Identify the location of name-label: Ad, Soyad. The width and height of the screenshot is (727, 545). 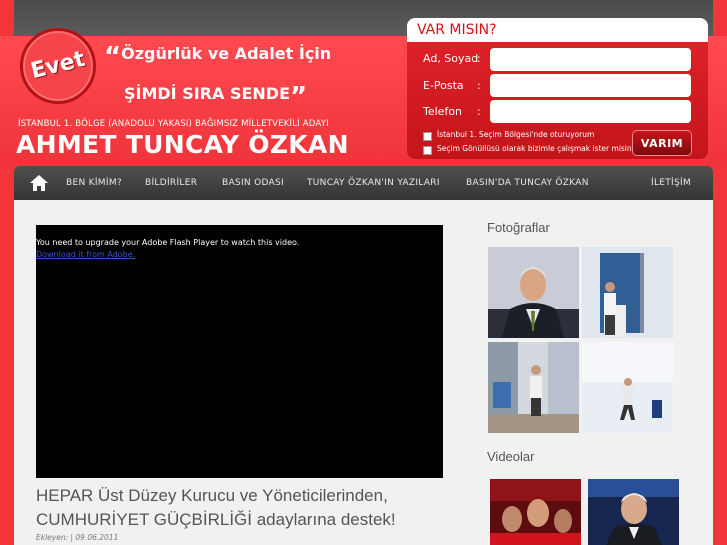
(451, 58).